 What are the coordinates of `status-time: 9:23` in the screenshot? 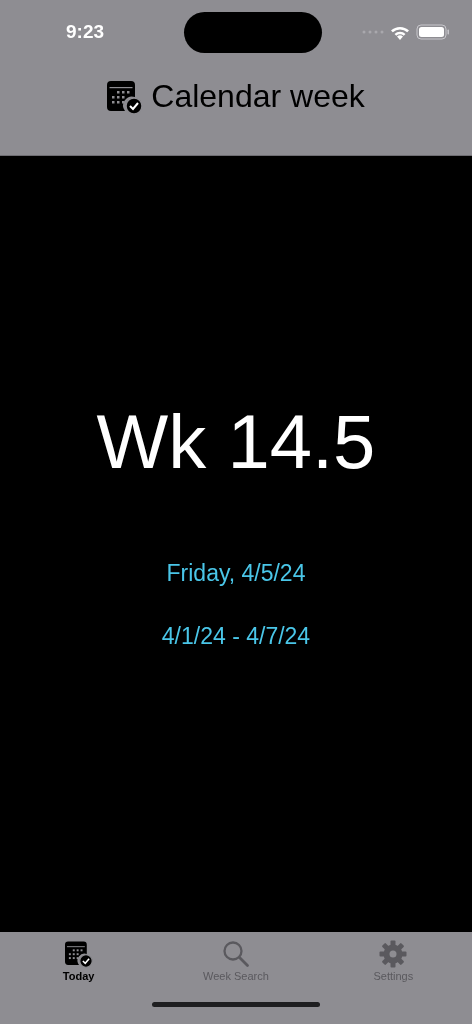 It's located at (86, 32).